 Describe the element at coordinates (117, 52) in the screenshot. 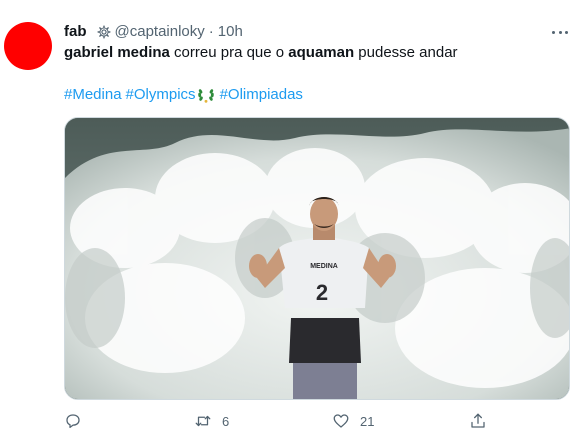

I see `bold-text: gabriel medina` at that location.